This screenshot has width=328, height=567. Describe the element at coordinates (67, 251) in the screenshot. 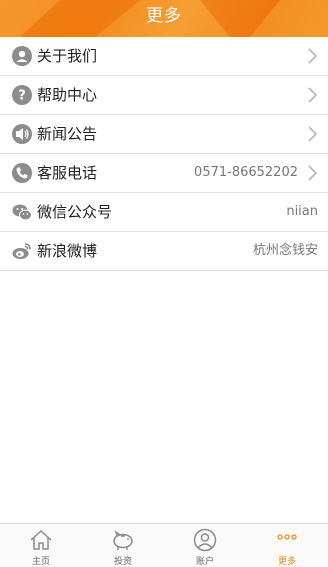

I see `menu-item-label: 新浪微博` at that location.